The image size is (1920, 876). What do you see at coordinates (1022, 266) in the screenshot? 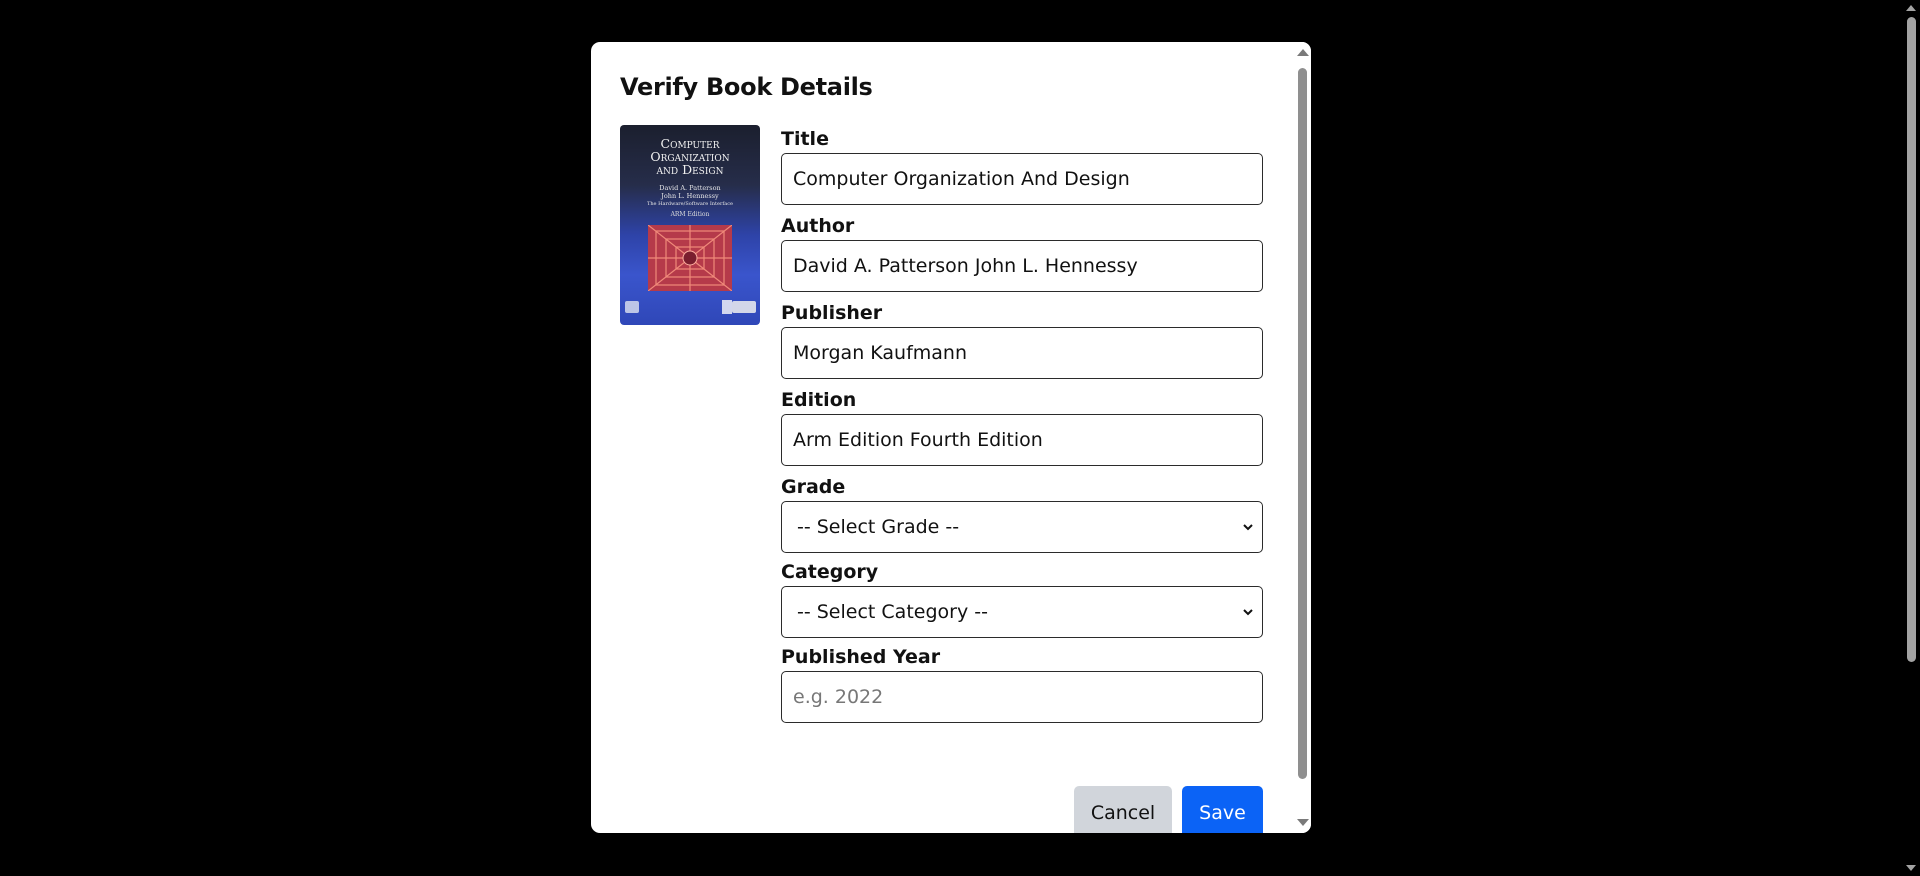
I see `author-input: David A. Patterson John L. Hennessy` at bounding box center [1022, 266].